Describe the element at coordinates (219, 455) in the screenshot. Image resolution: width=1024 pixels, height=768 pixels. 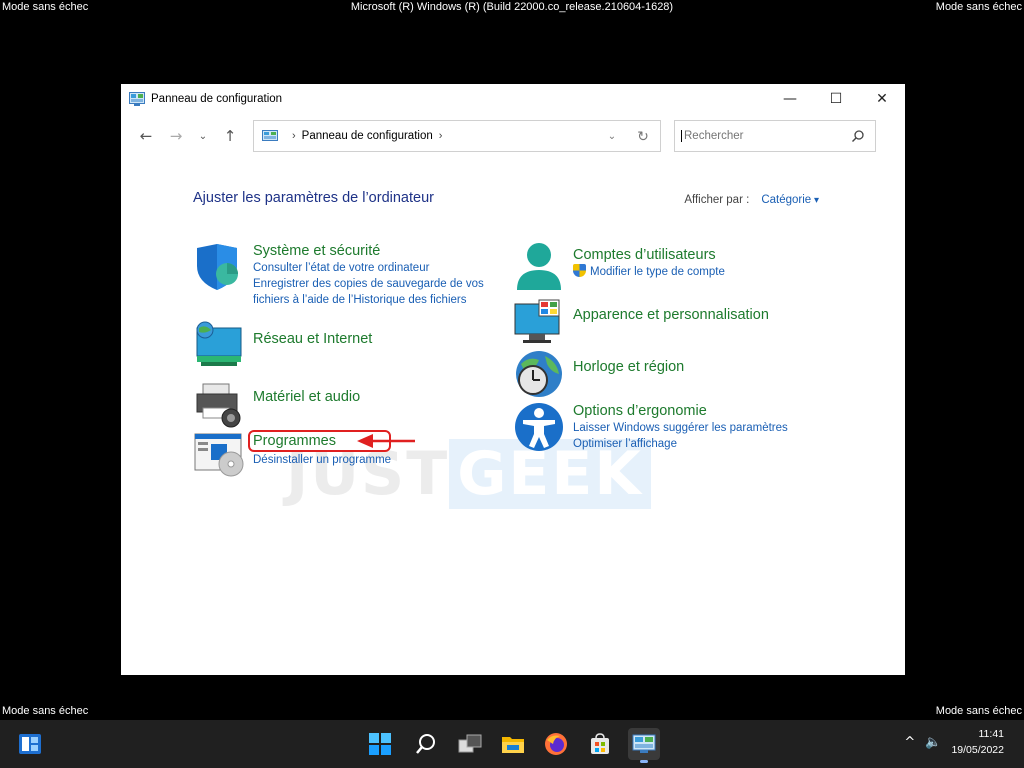
I see `programs-icon` at that location.